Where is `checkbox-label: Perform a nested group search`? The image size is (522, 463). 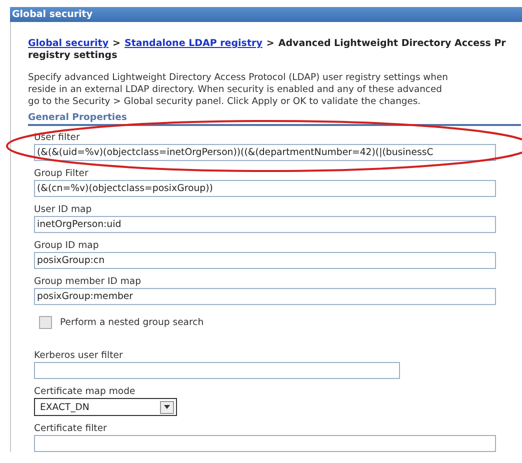 checkbox-label: Perform a nested group search is located at coordinates (132, 322).